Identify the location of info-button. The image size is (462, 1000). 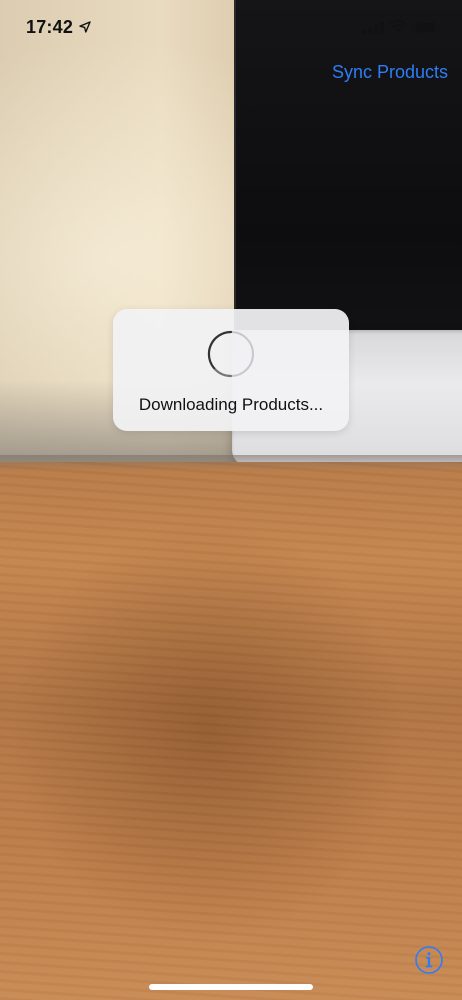
(429, 960).